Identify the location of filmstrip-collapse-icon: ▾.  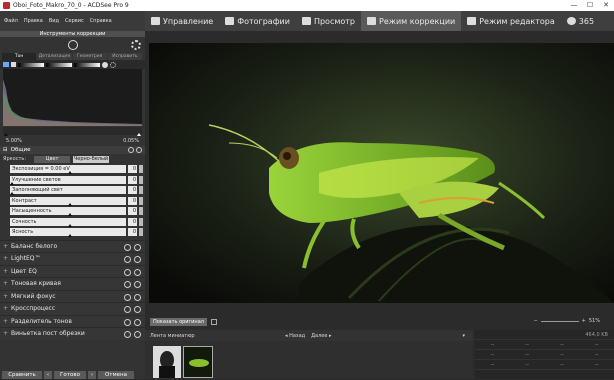
(463, 336).